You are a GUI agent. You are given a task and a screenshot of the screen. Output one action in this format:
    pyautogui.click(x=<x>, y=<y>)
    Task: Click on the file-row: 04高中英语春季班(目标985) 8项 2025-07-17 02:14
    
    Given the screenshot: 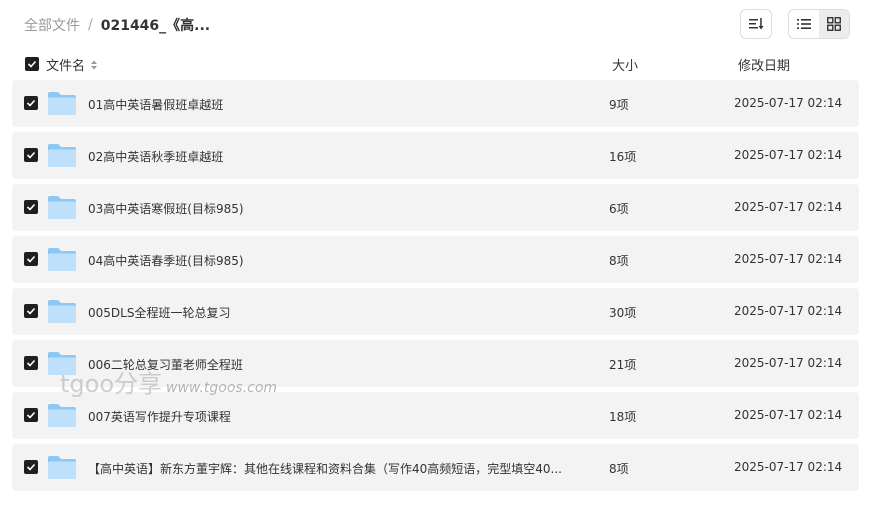 What is the action you would take?
    pyautogui.click(x=435, y=259)
    